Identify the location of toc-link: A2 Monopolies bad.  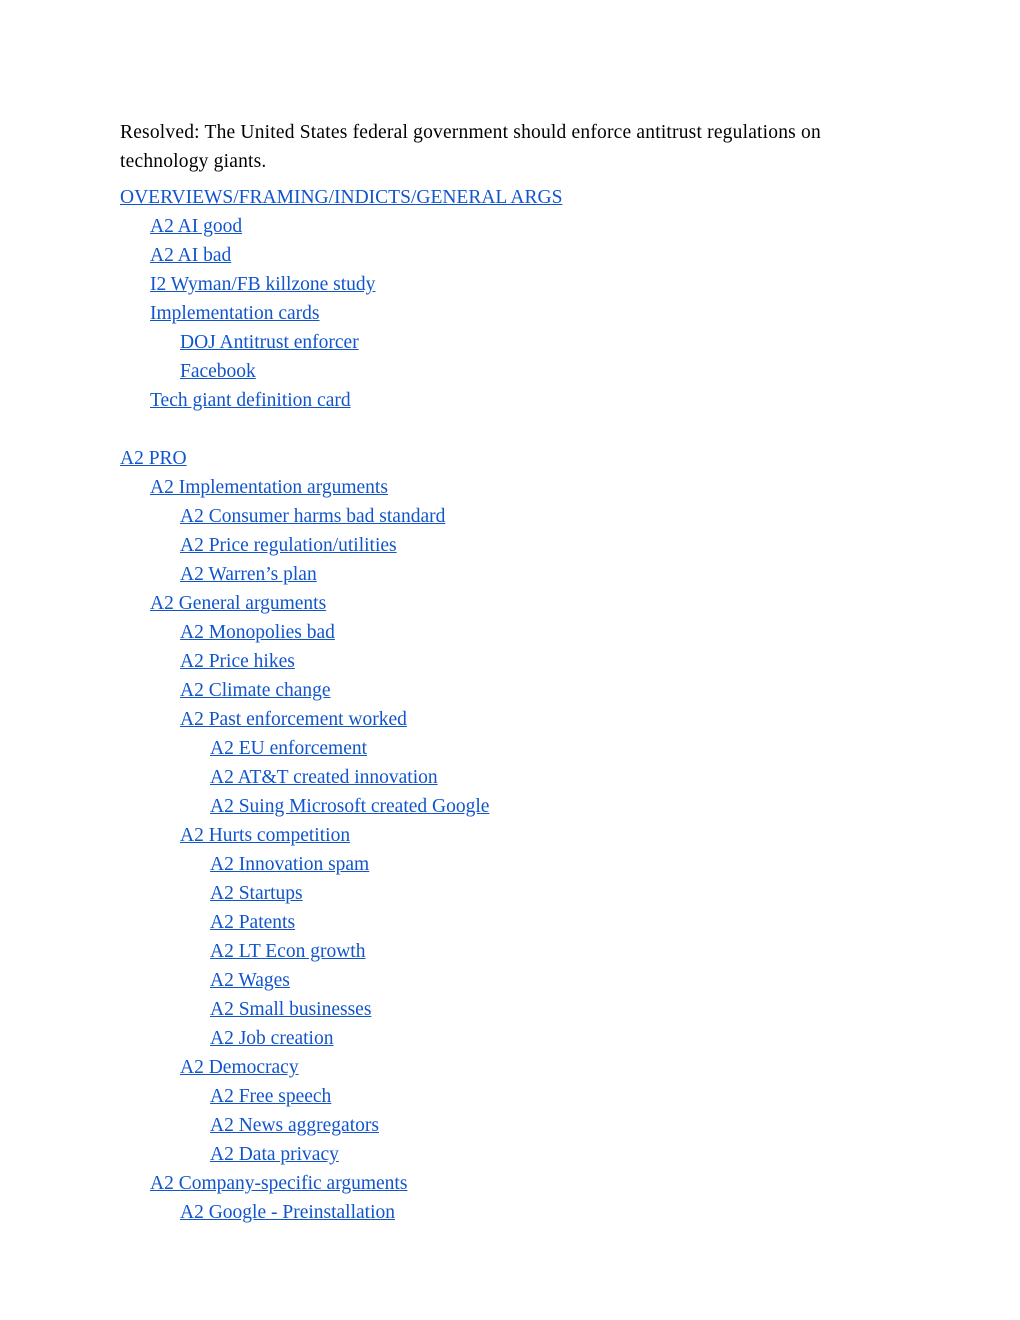
(257, 632).